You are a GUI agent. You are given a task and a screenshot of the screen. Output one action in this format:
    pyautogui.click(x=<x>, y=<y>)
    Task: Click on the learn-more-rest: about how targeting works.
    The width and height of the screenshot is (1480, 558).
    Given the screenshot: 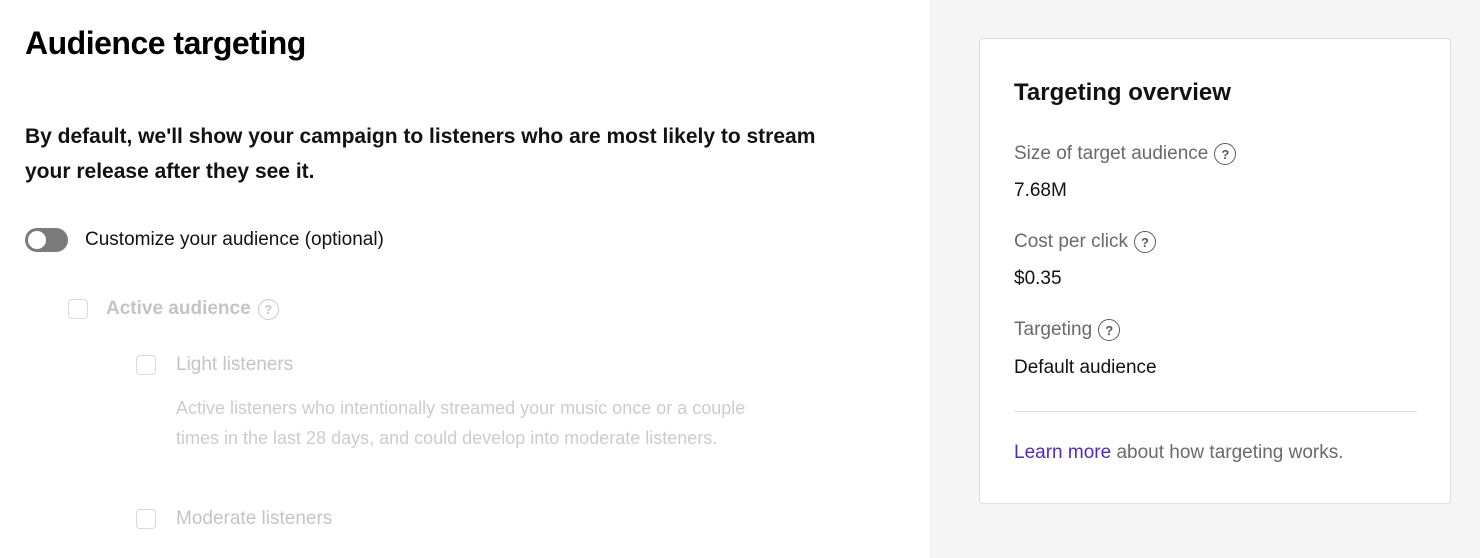 What is the action you would take?
    pyautogui.click(x=1227, y=452)
    